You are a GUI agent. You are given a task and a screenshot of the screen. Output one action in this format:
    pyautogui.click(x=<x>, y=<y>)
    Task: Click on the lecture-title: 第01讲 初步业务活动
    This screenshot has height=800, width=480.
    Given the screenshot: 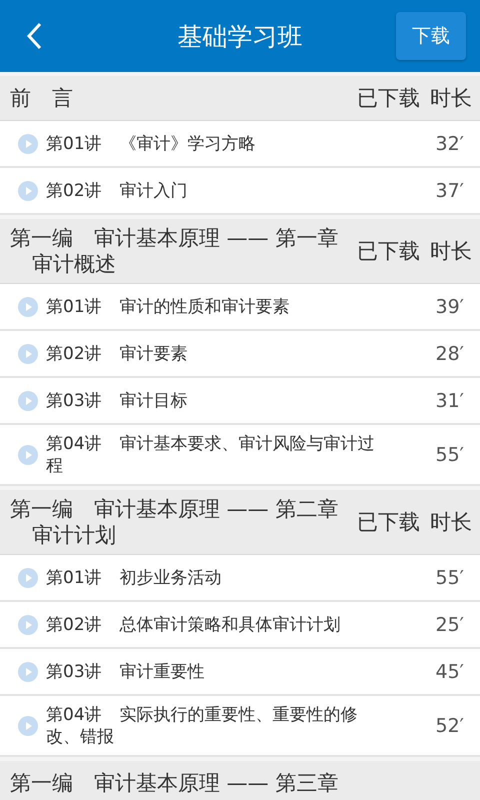 What is the action you would take?
    pyautogui.click(x=134, y=578)
    